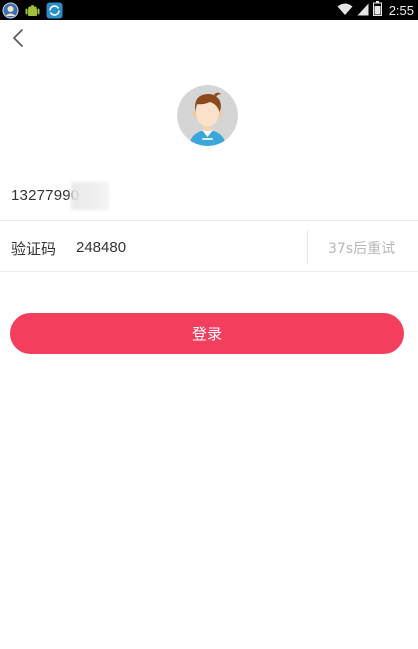  What do you see at coordinates (34, 249) in the screenshot?
I see `verification-code-label: 验证码` at bounding box center [34, 249].